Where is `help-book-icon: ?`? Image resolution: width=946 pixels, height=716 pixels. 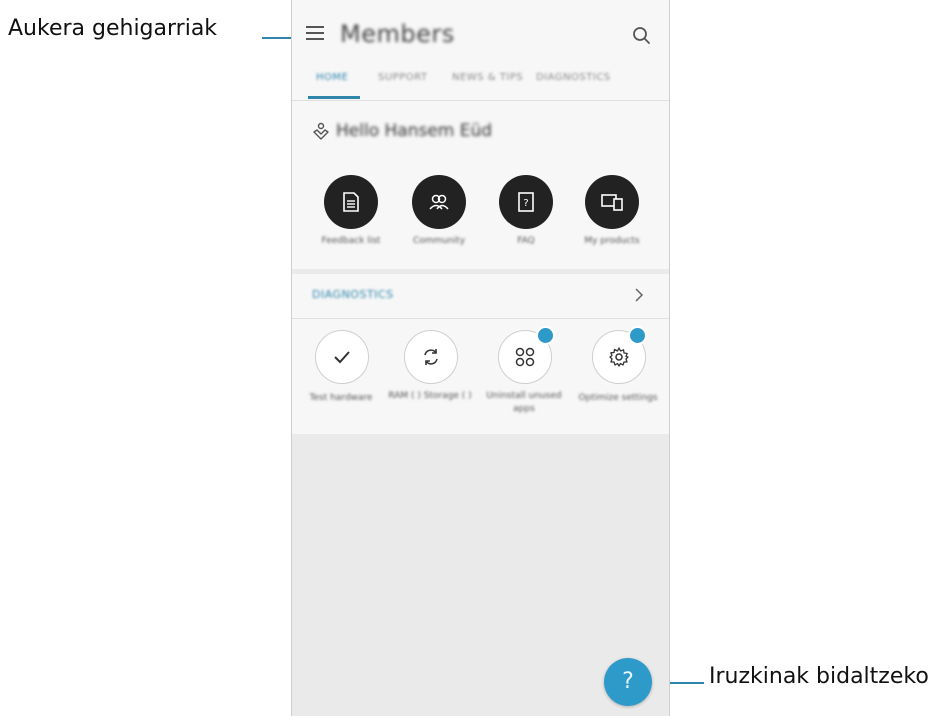
help-book-icon: ? is located at coordinates (526, 202).